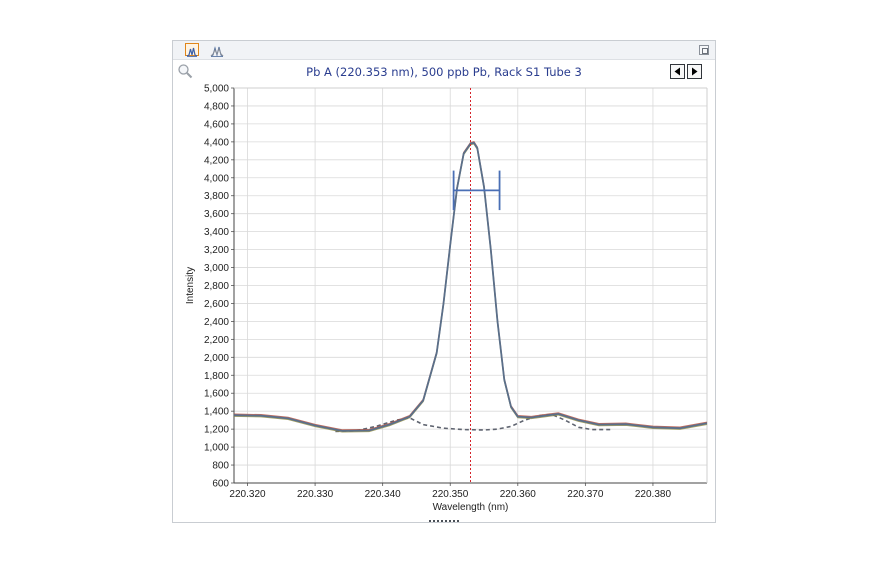  I want to click on y-tick-label: 800, so click(220, 466).